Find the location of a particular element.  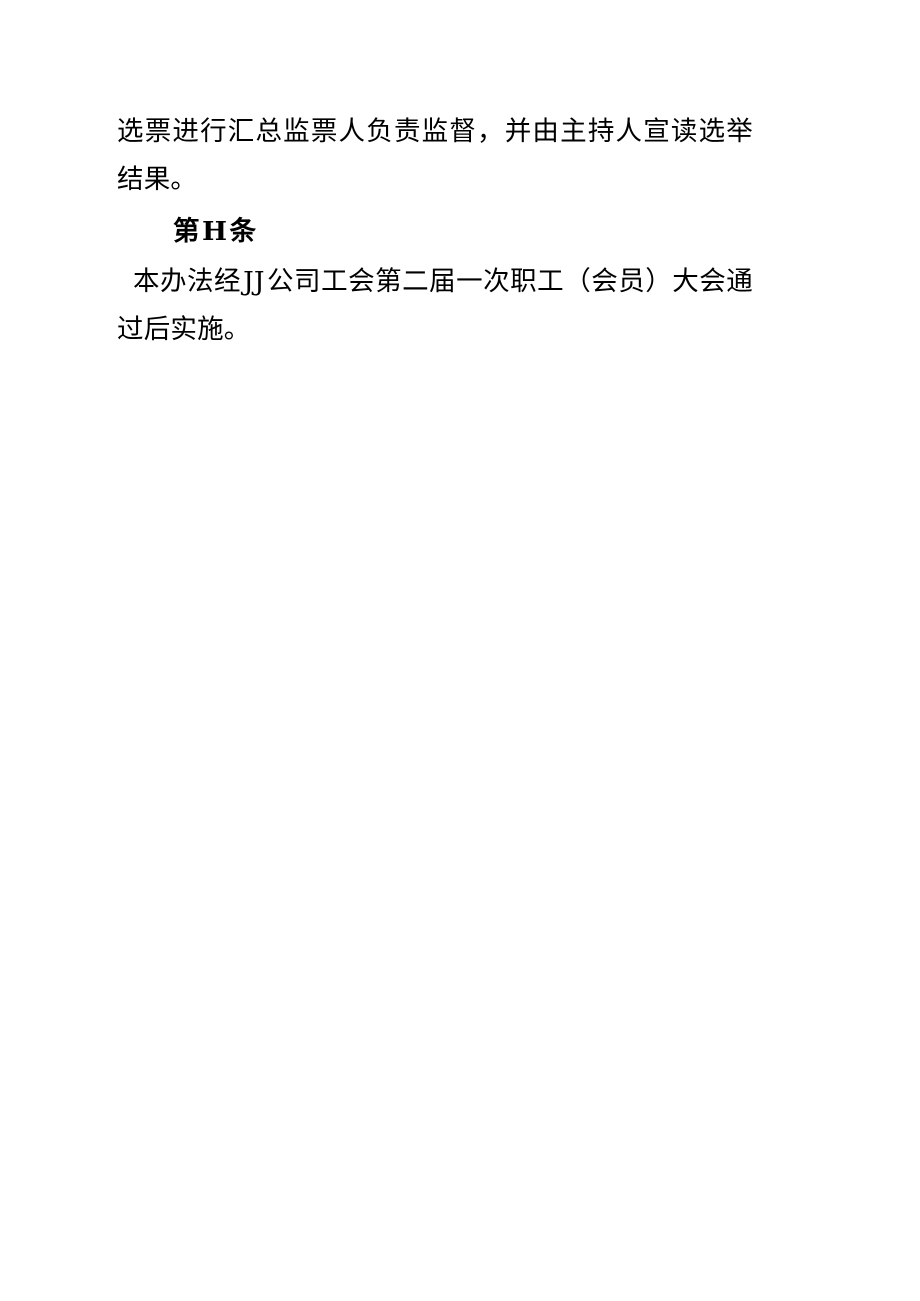

company-code: JJ is located at coordinates (254, 281).